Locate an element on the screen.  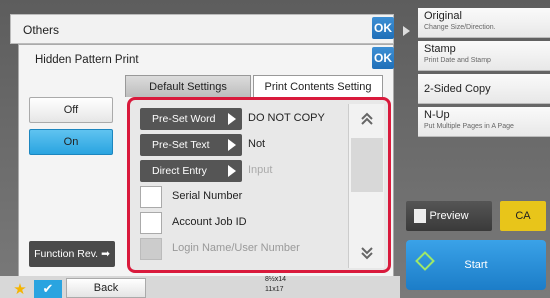
login-name-checkbox is located at coordinates (151, 249).